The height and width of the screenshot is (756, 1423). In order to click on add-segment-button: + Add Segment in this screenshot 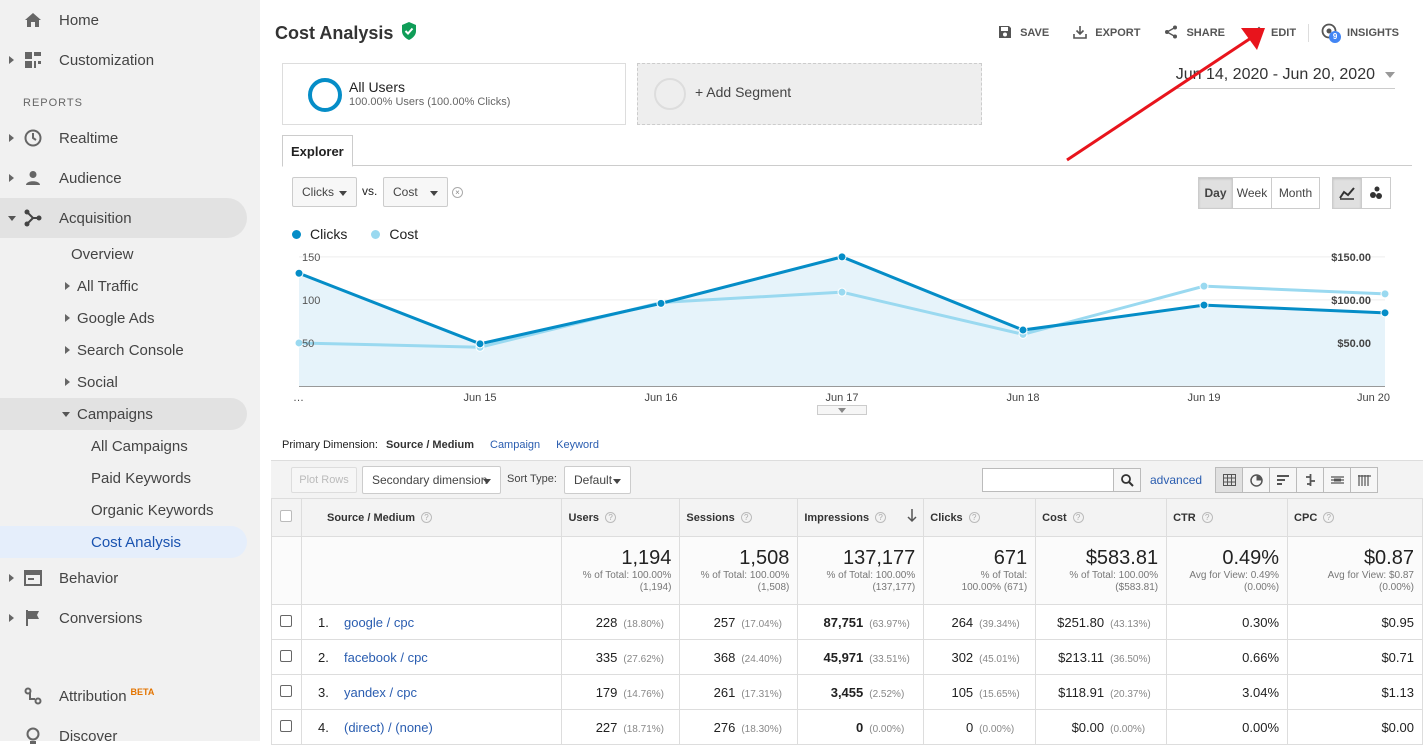, I will do `click(809, 94)`.